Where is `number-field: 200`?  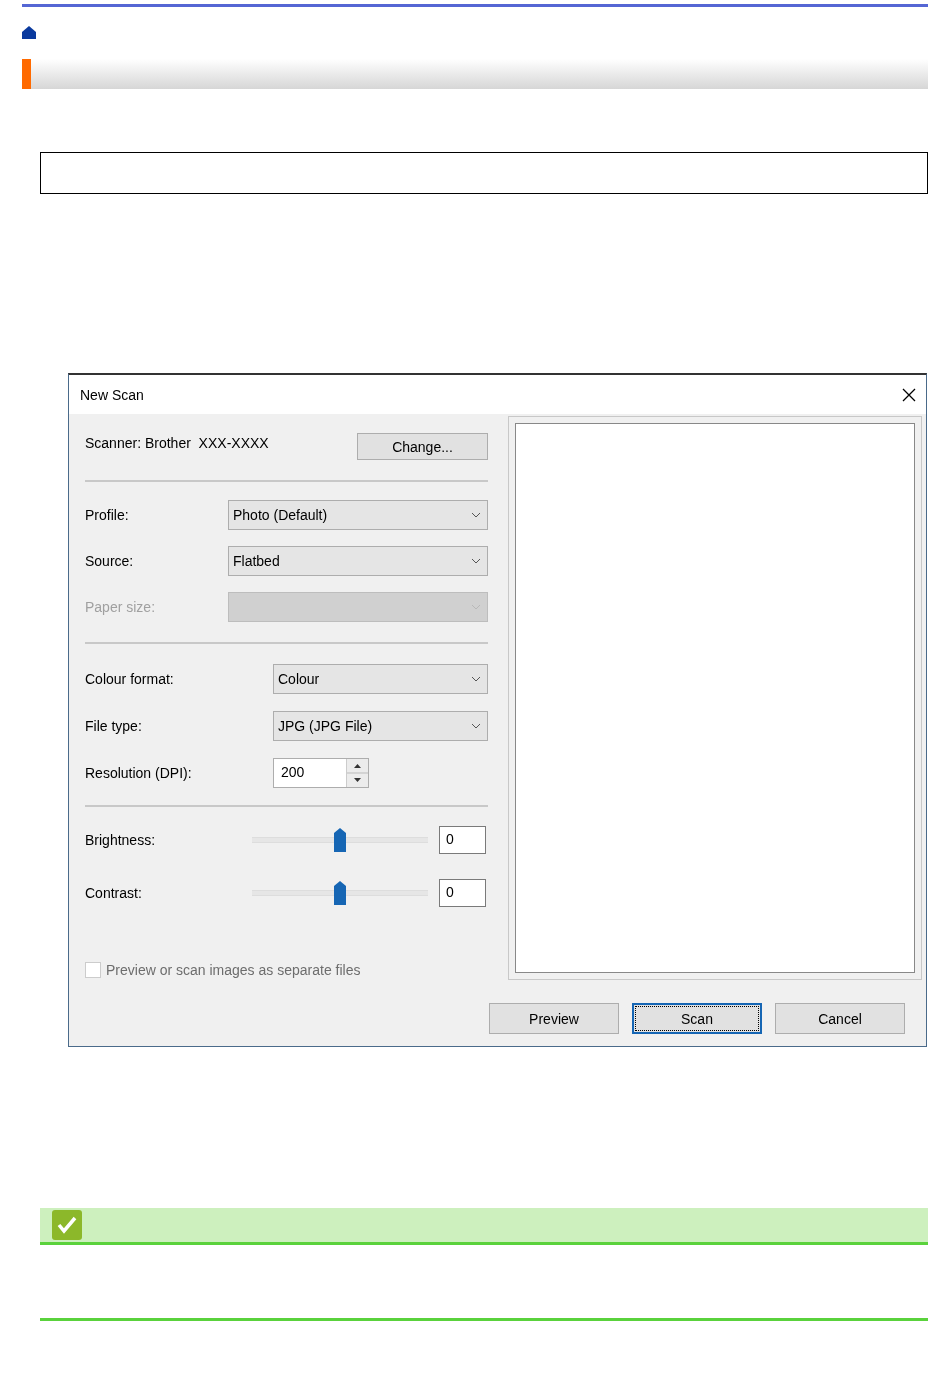
number-field: 200 is located at coordinates (321, 773).